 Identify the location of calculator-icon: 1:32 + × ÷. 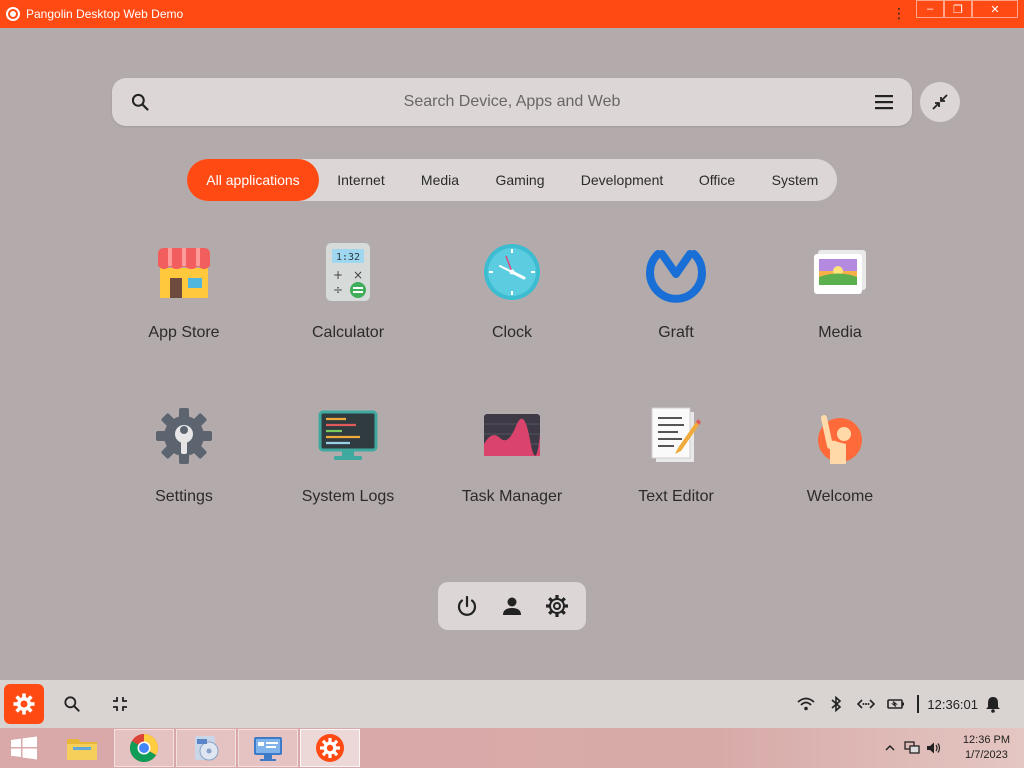
(348, 272).